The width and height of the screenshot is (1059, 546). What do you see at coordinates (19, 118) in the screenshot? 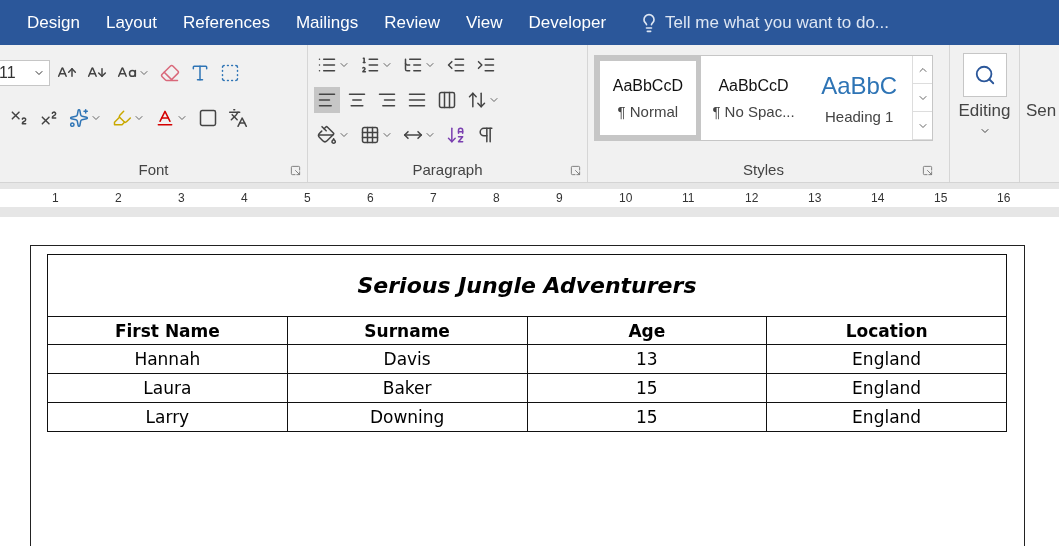
I see `subscript-icon` at bounding box center [19, 118].